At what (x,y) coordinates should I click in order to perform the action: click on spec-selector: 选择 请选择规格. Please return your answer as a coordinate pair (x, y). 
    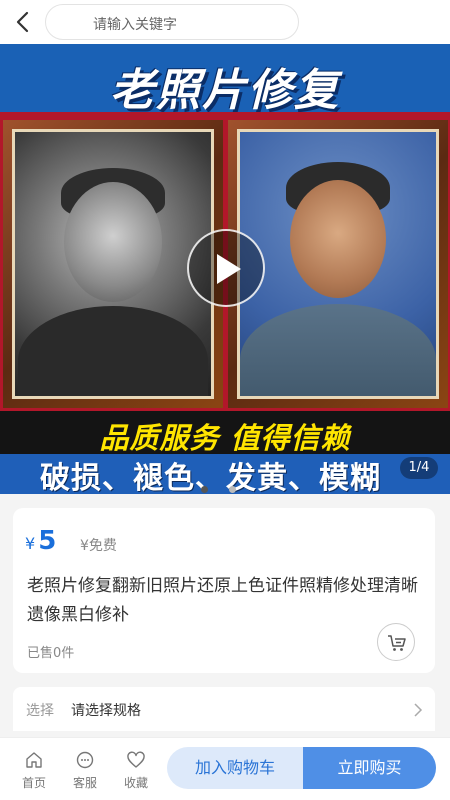
    Looking at the image, I should click on (224, 709).